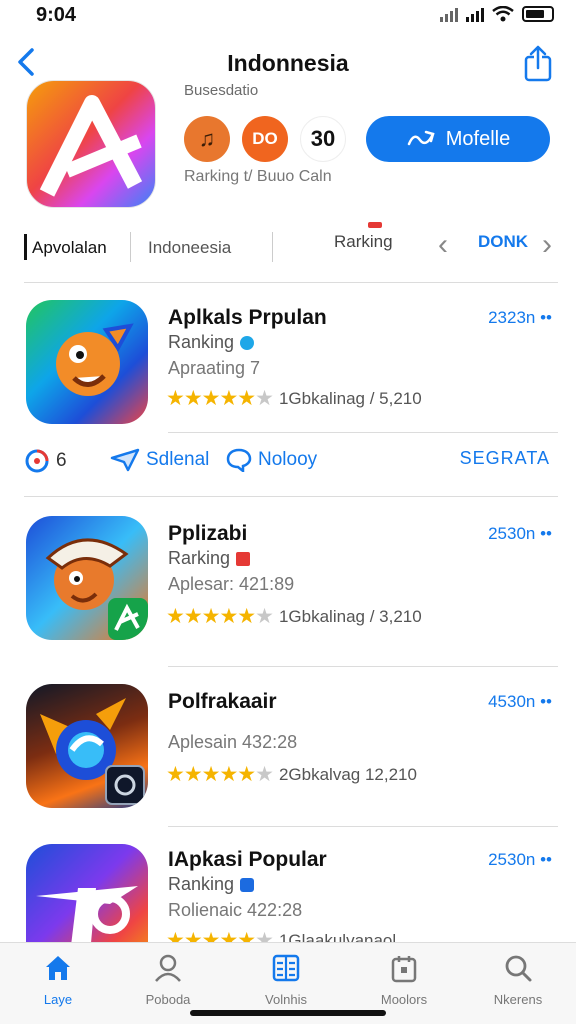 The width and height of the screenshot is (576, 1024). Describe the element at coordinates (286, 968) in the screenshot. I see `list-grid-icon` at that location.